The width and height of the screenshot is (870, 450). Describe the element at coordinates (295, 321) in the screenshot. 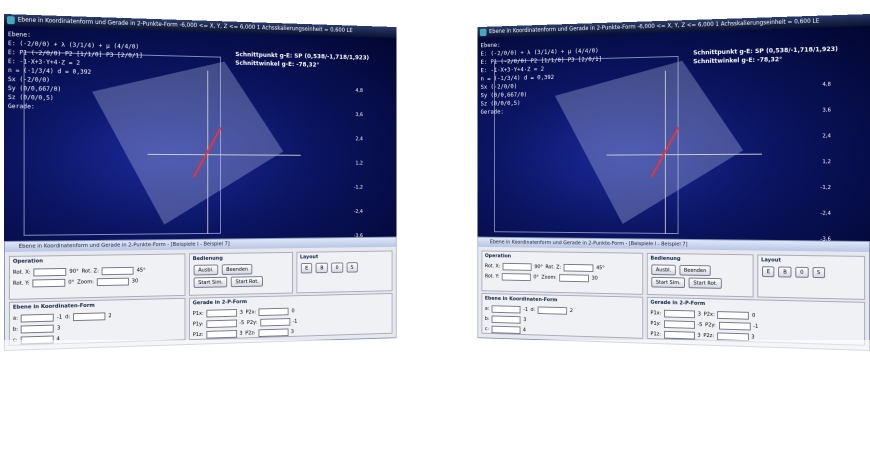

I see `p2y-value: -1` at that location.